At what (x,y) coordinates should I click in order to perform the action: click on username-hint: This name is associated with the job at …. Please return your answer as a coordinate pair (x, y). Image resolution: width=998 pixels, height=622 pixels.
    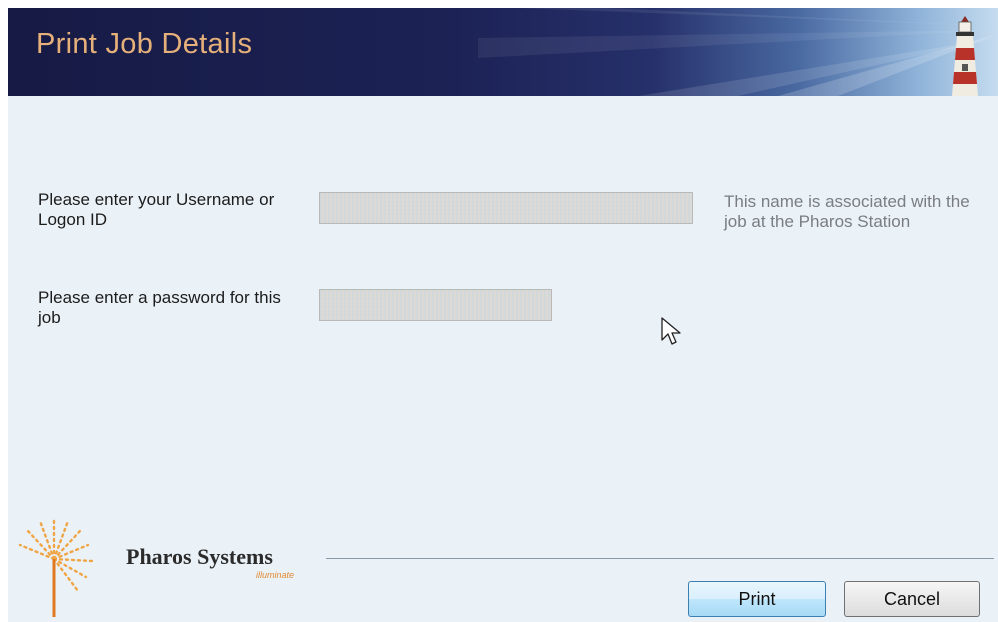
    Looking at the image, I should click on (847, 211).